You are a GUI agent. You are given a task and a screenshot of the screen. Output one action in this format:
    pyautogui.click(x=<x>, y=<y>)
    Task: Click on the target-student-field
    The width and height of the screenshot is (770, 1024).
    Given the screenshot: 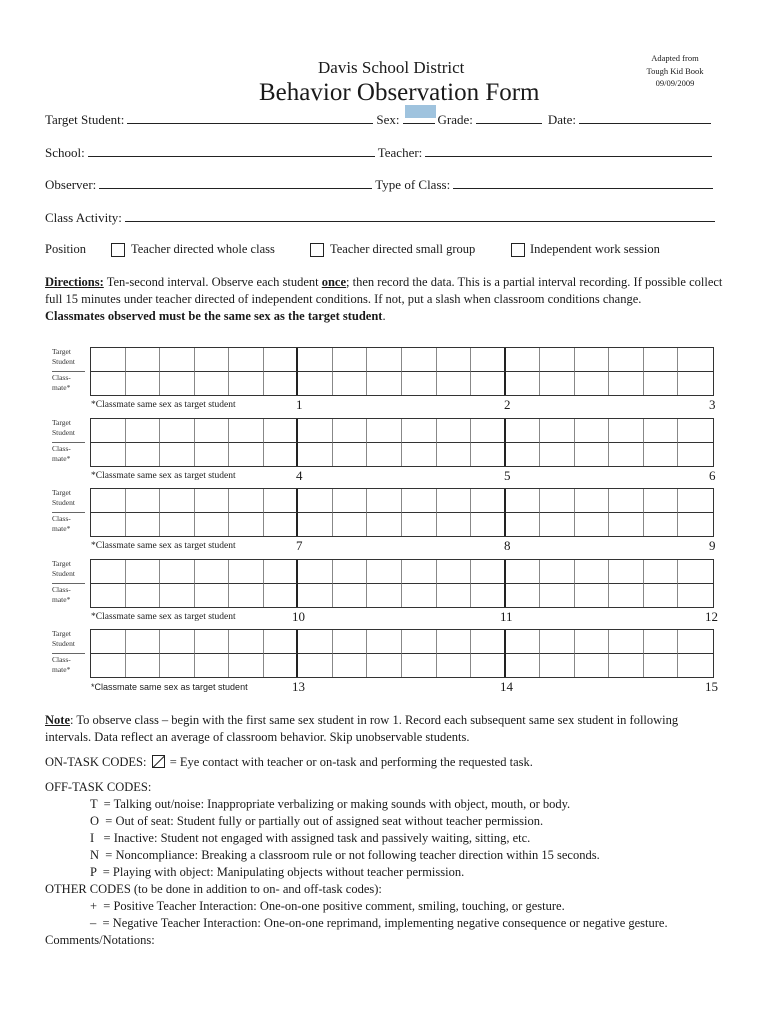 What is the action you would take?
    pyautogui.click(x=250, y=118)
    